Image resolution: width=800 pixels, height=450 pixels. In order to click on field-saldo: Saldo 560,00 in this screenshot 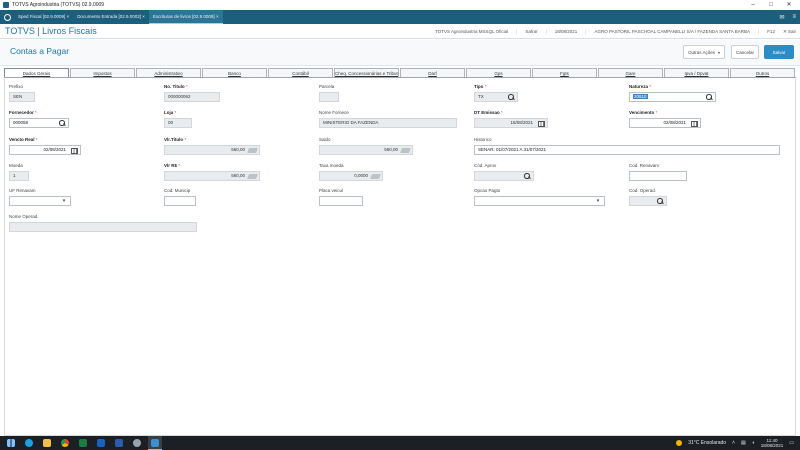, I will do `click(366, 146)`.